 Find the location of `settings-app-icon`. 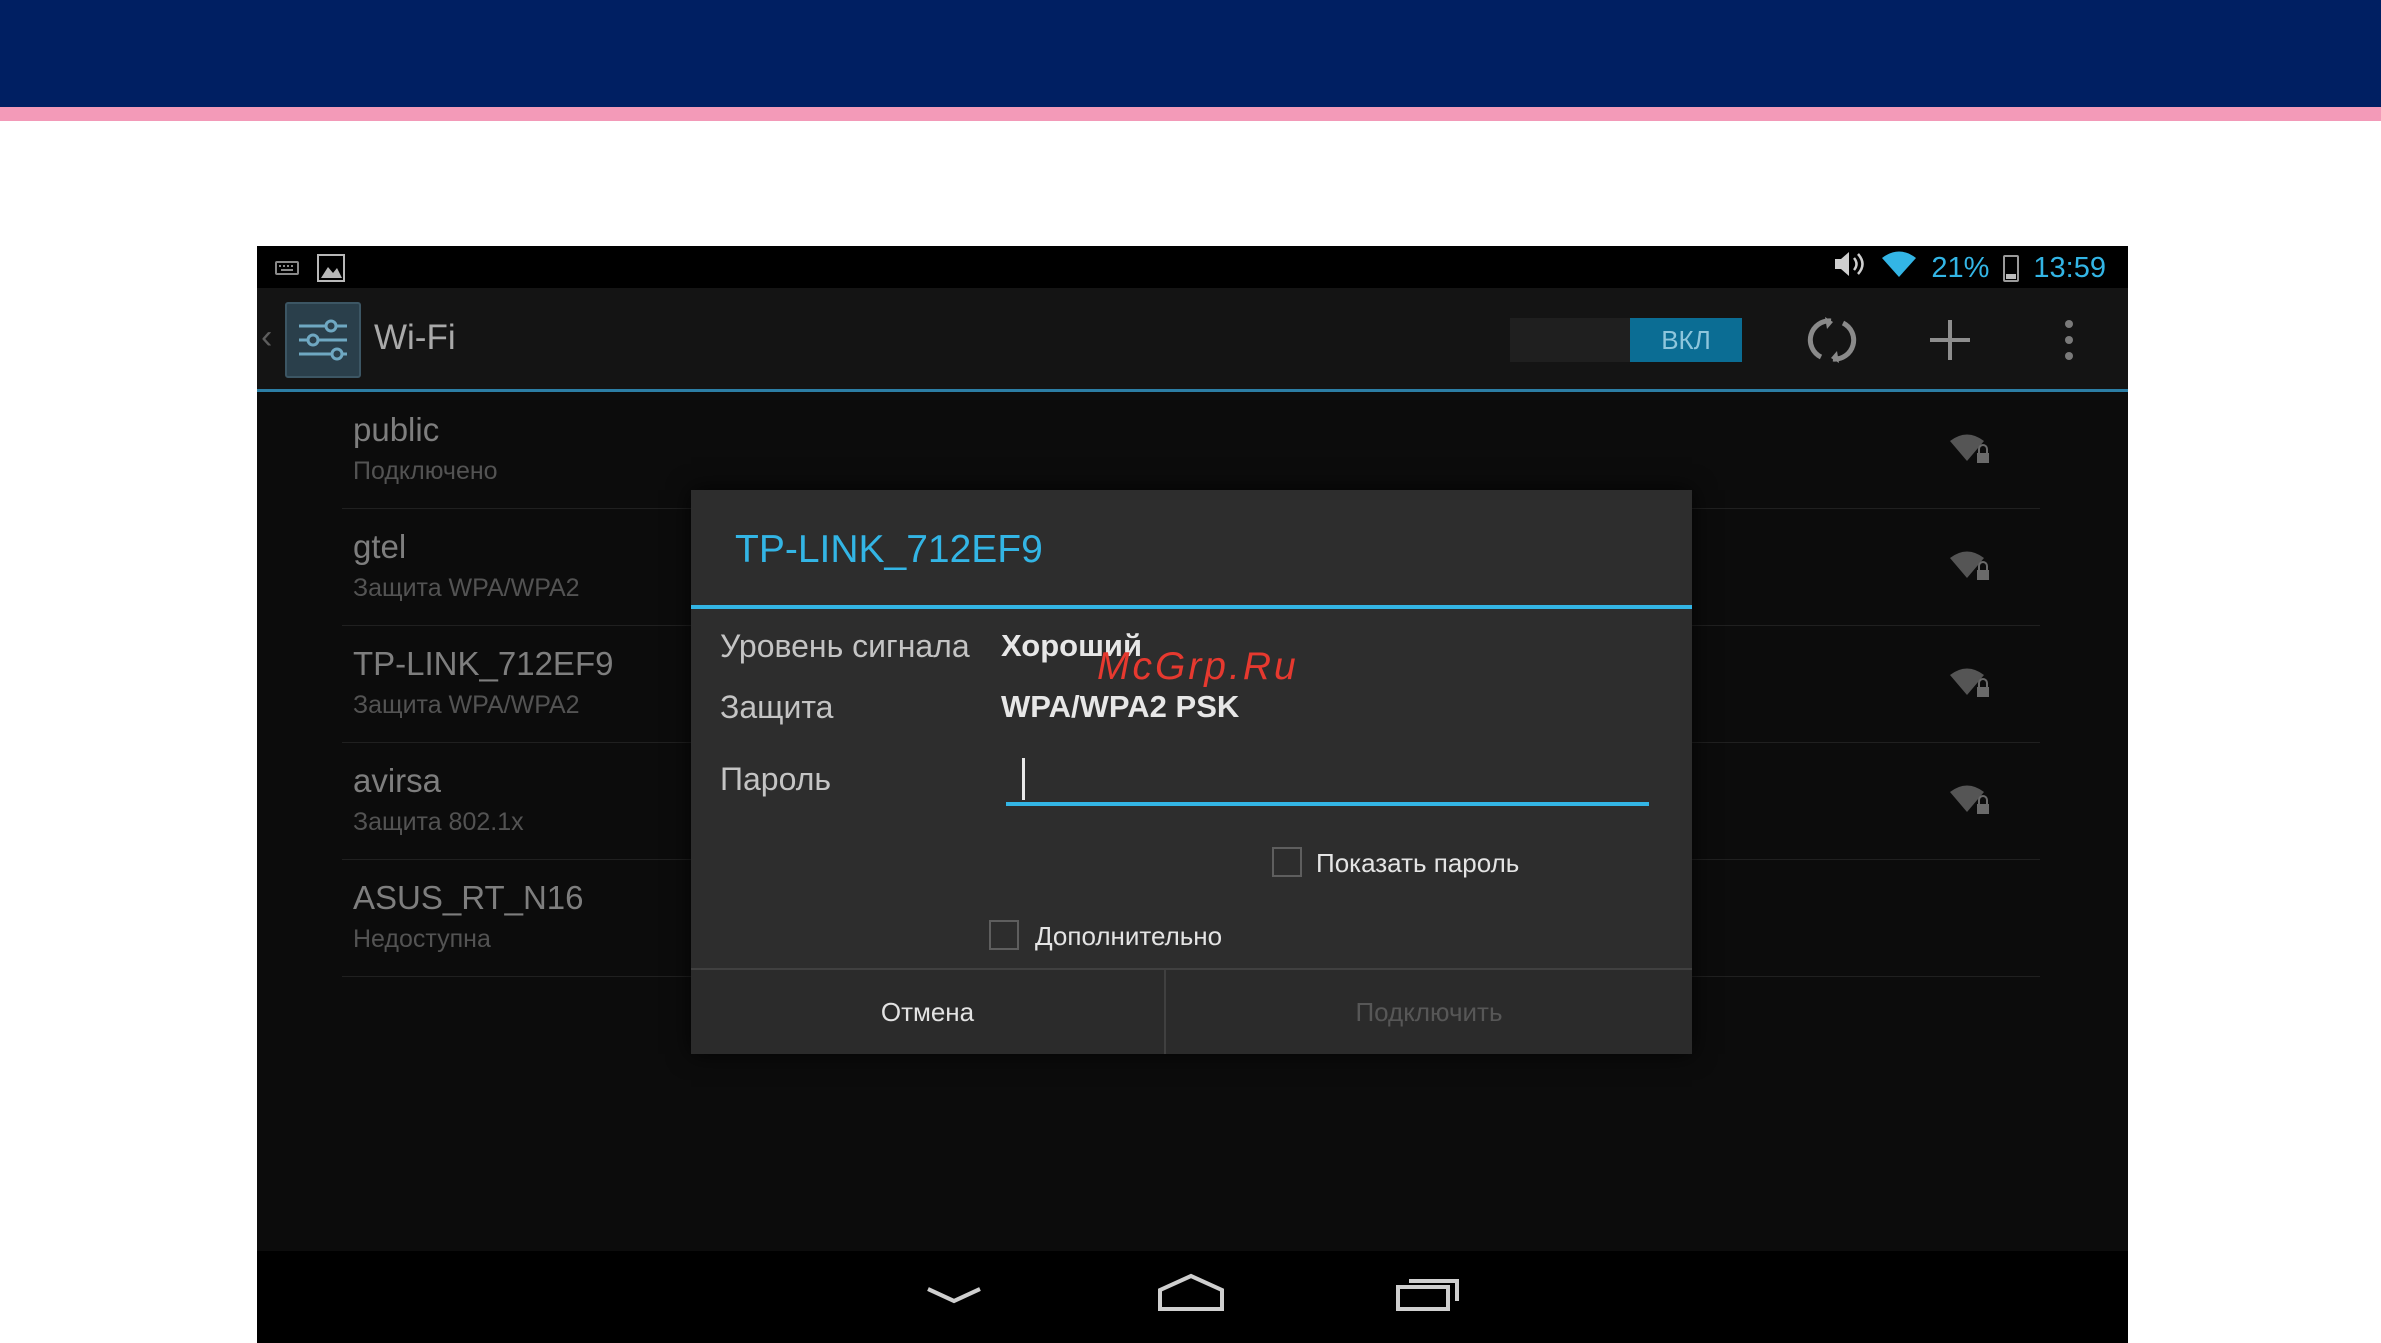

settings-app-icon is located at coordinates (323, 340).